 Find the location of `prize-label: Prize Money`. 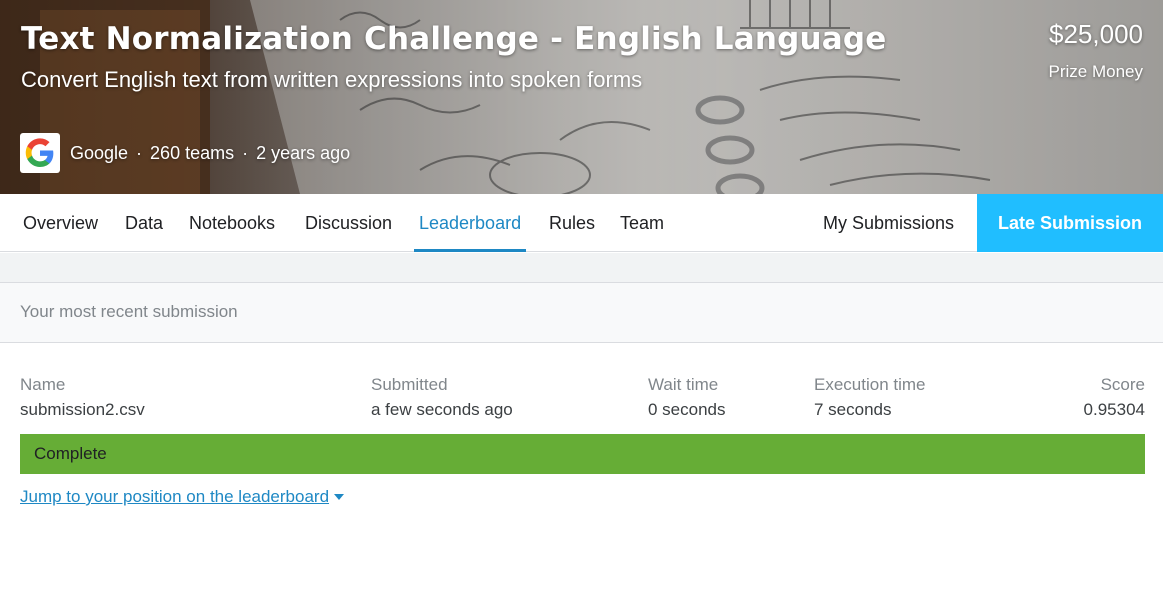

prize-label: Prize Money is located at coordinates (1095, 71).